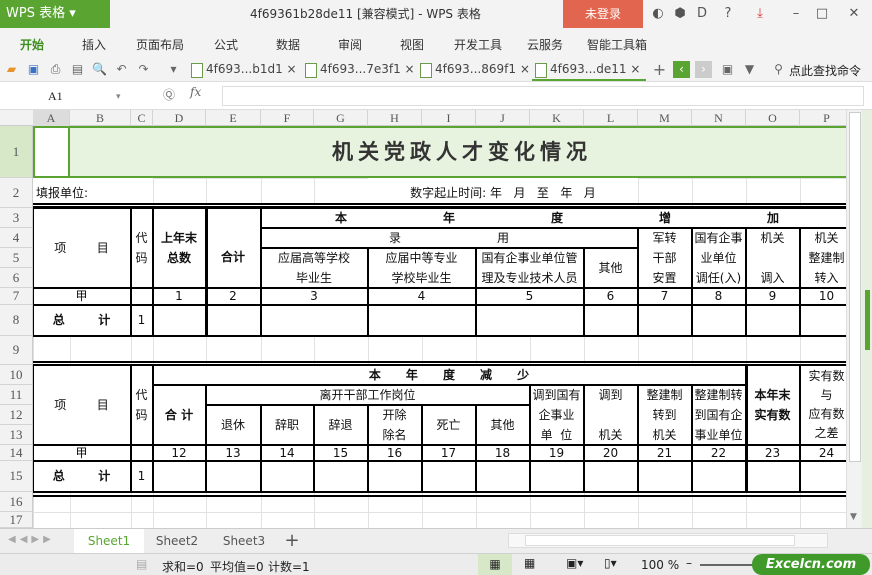  I want to click on help-icon: ?, so click(728, 14).